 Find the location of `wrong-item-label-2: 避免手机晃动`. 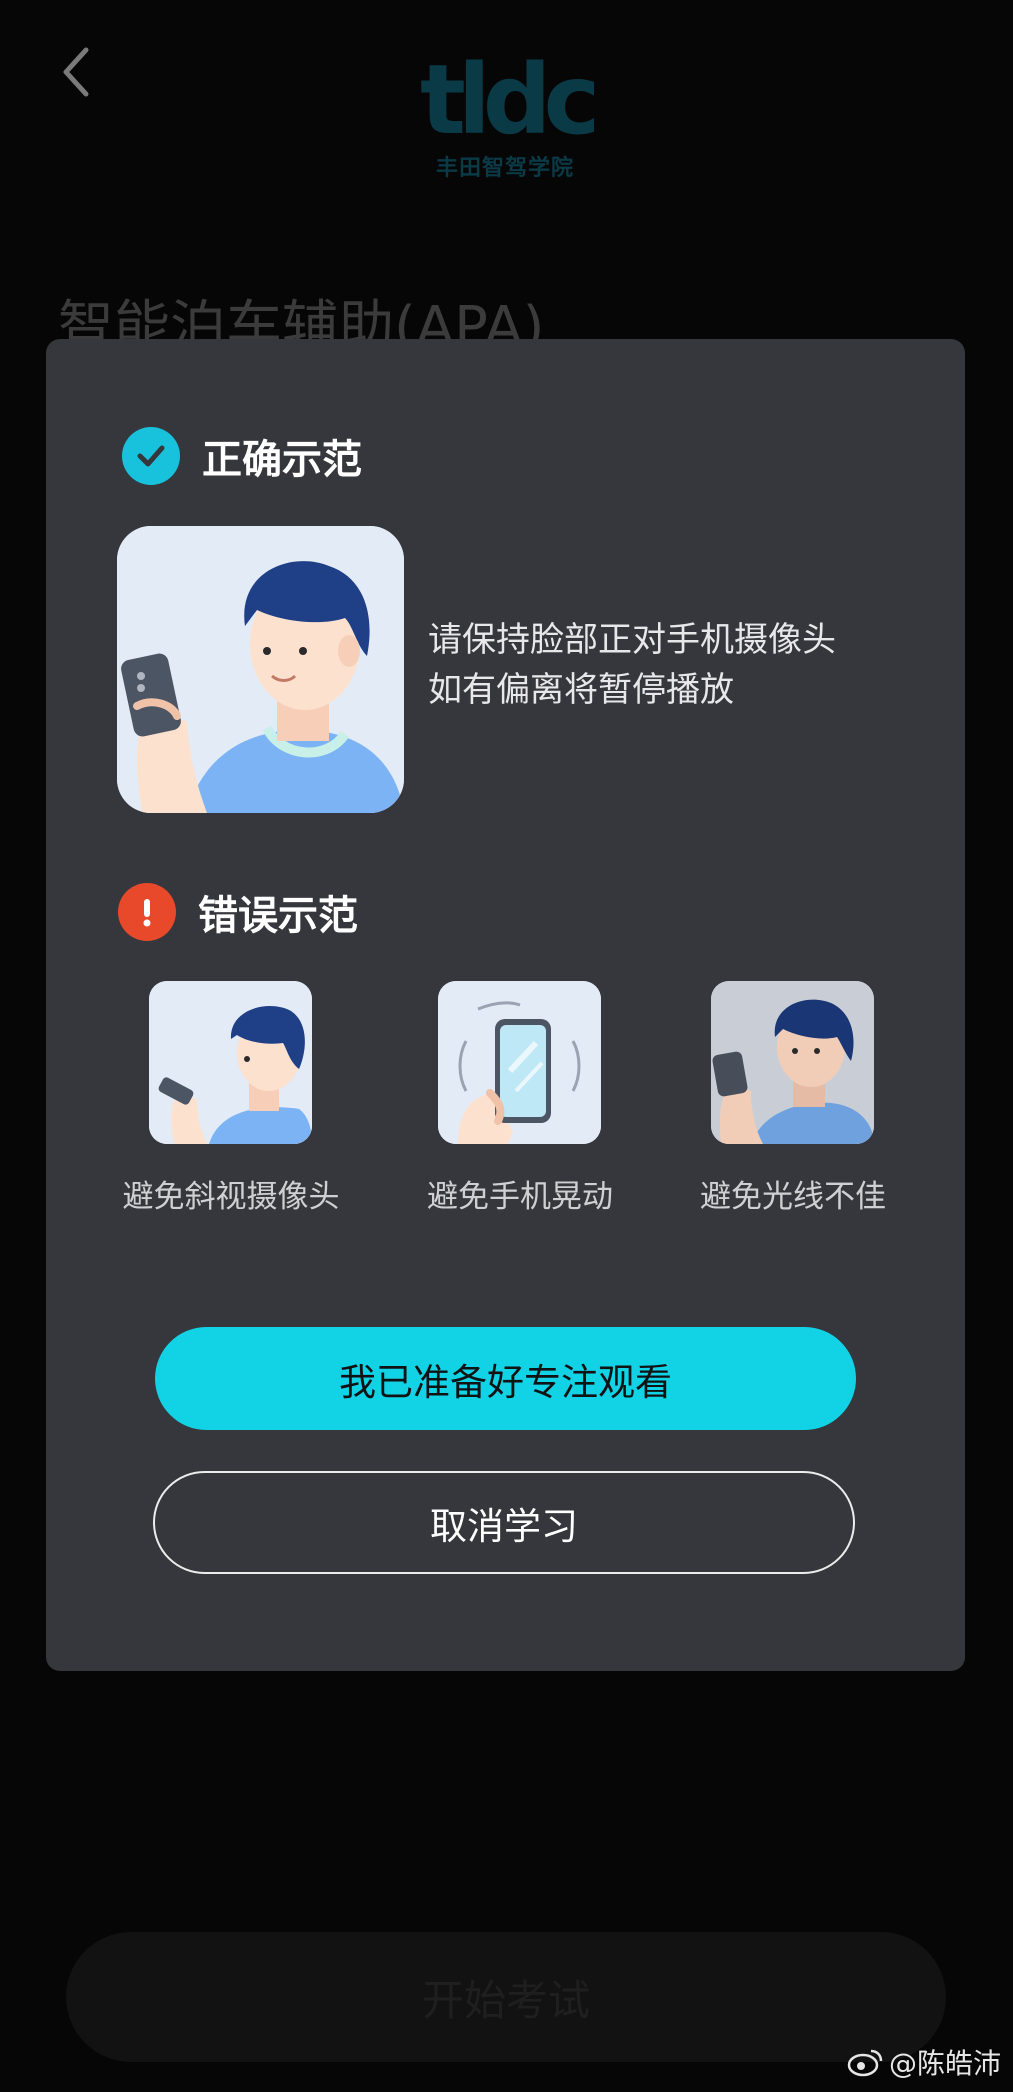

wrong-item-label-2: 避免手机晃动 is located at coordinates (520, 1197).